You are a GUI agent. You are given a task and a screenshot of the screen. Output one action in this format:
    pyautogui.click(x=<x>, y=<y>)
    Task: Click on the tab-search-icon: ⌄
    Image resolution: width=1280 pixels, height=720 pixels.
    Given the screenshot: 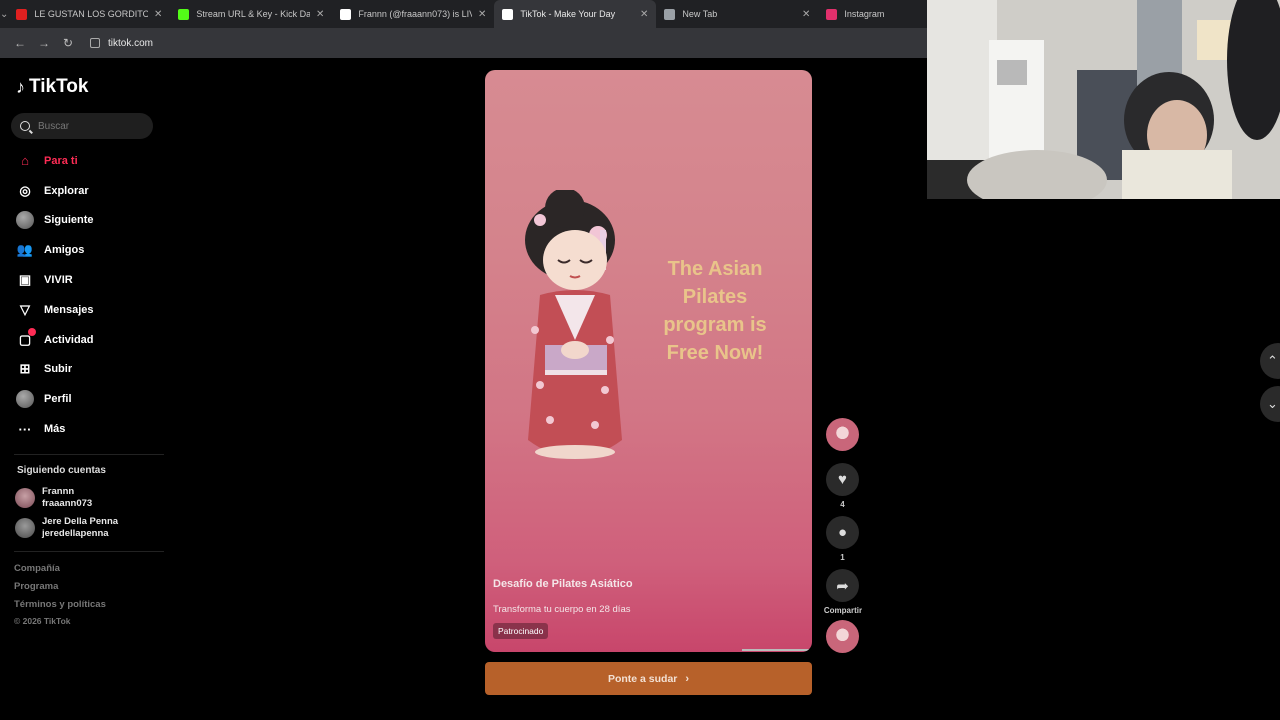 What is the action you would take?
    pyautogui.click(x=4, y=14)
    